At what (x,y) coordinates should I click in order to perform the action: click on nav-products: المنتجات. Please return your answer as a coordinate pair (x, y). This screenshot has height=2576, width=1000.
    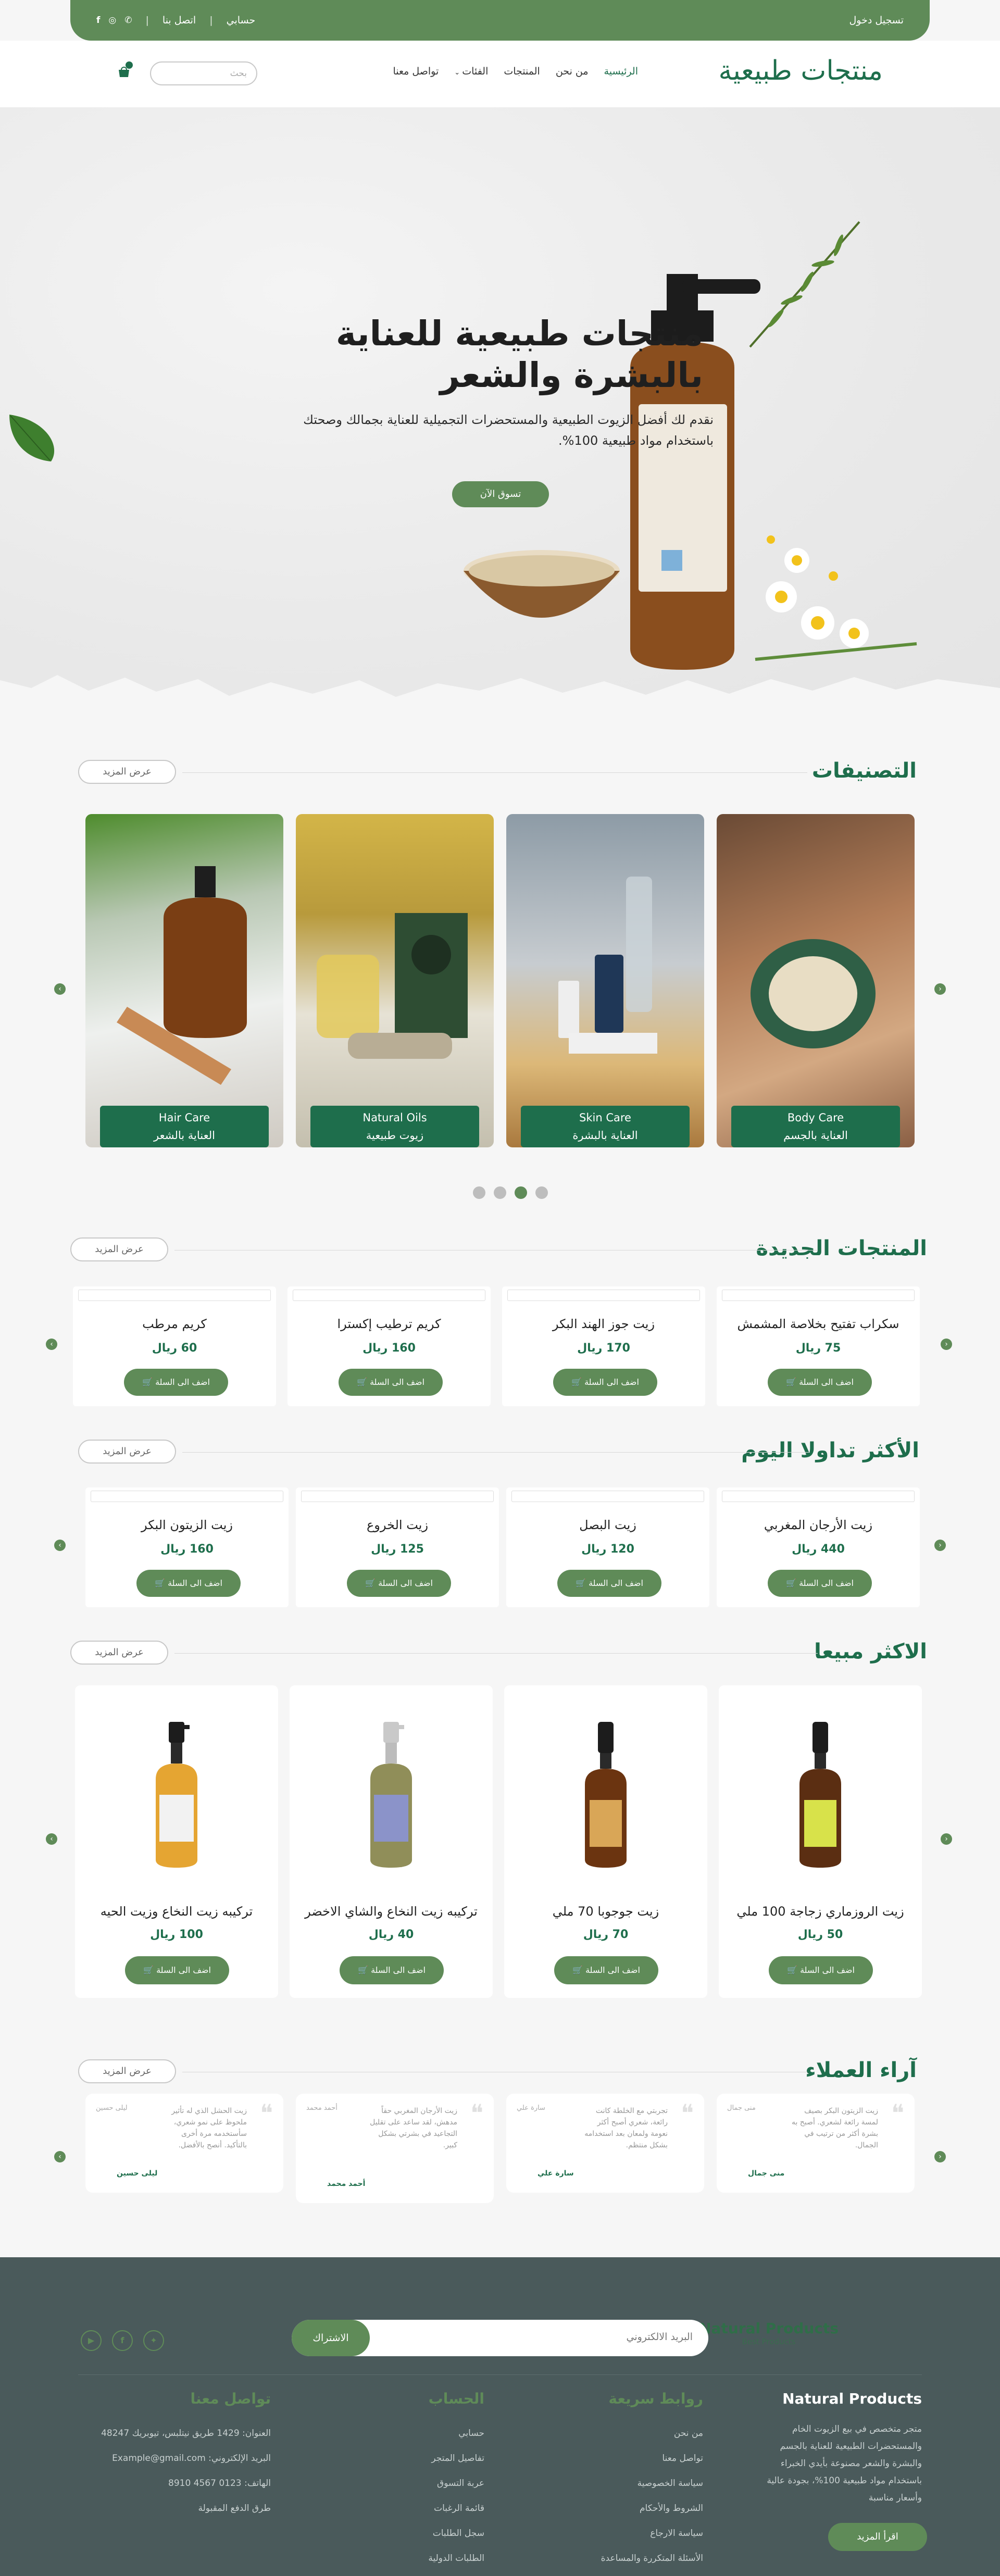
    Looking at the image, I should click on (522, 71).